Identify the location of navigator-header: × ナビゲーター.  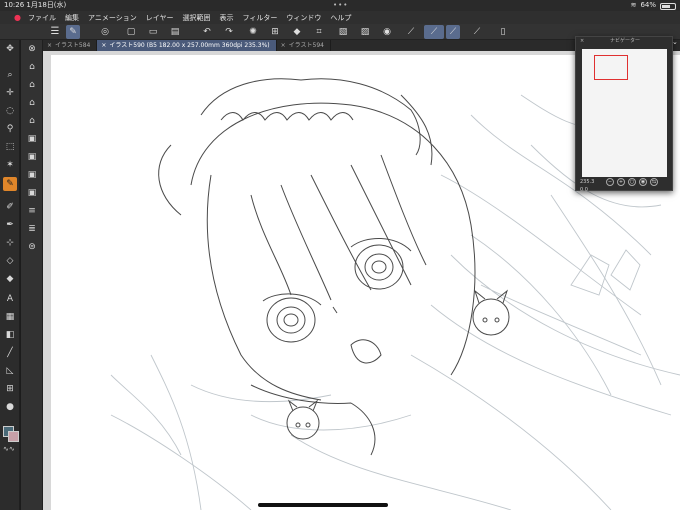
(624, 41).